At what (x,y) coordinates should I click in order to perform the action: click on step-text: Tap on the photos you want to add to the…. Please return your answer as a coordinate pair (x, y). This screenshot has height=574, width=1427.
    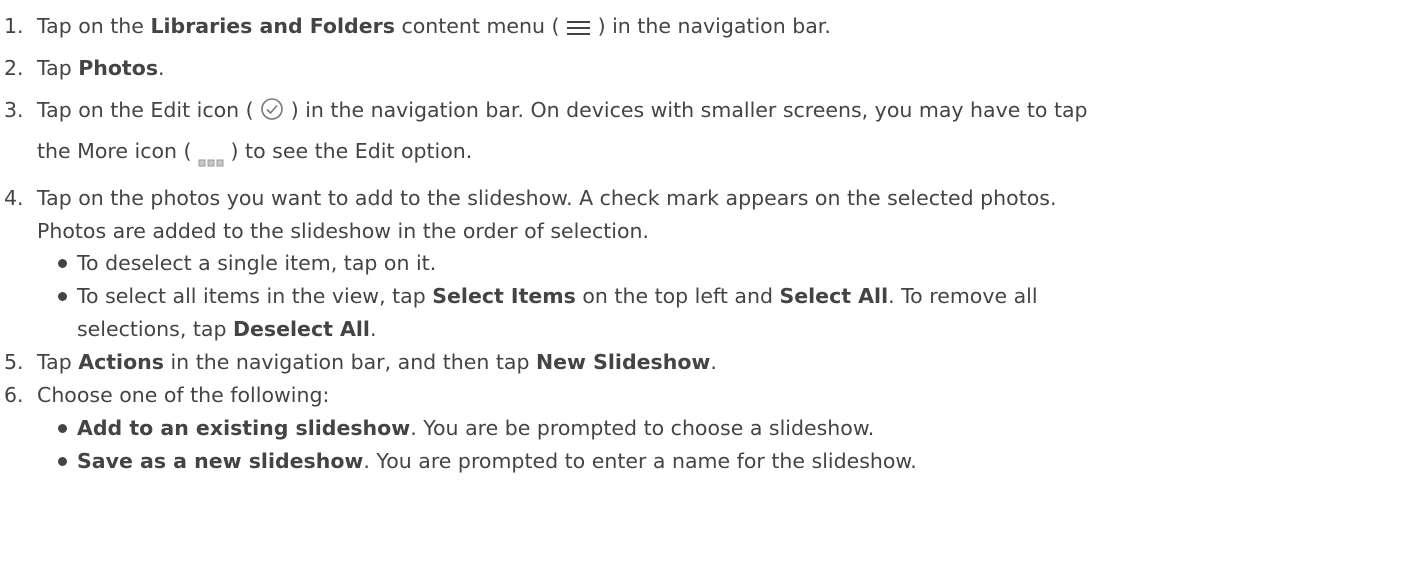
    Looking at the image, I should click on (547, 214).